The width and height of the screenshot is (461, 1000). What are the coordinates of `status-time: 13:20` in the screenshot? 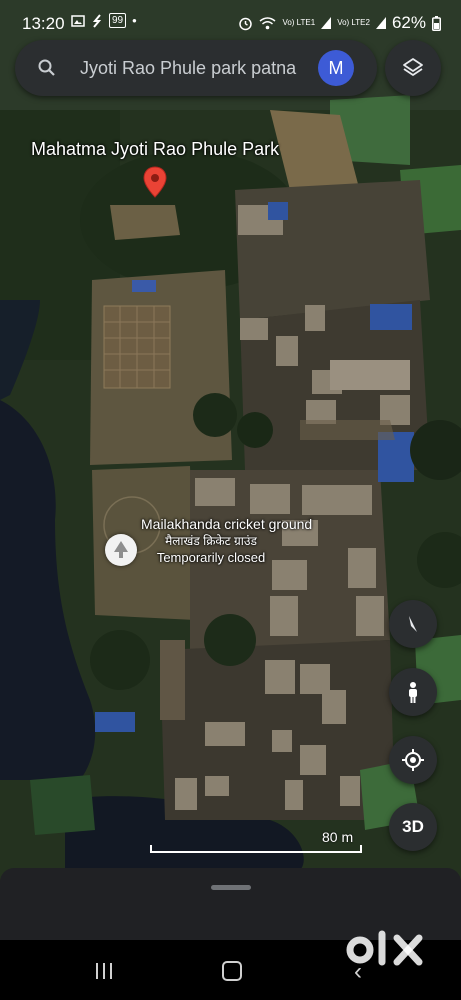 It's located at (43, 23).